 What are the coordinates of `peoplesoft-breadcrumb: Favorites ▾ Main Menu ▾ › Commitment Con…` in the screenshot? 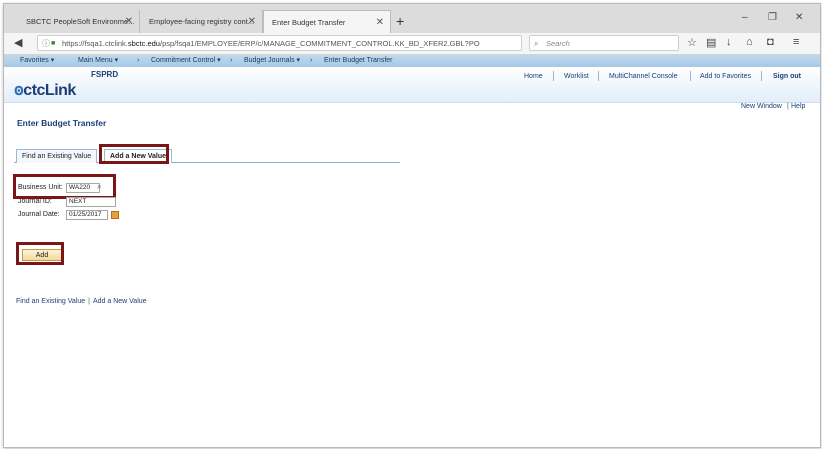 It's located at (412, 61).